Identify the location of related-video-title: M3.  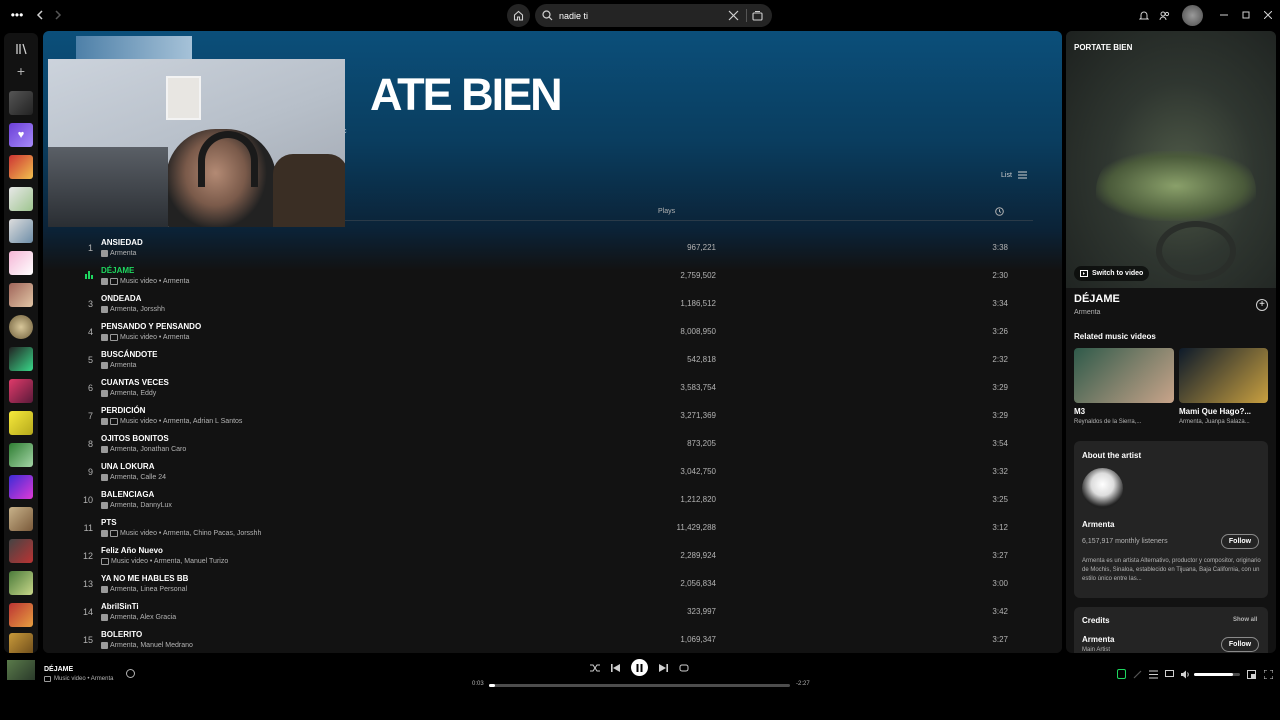
(1079, 411).